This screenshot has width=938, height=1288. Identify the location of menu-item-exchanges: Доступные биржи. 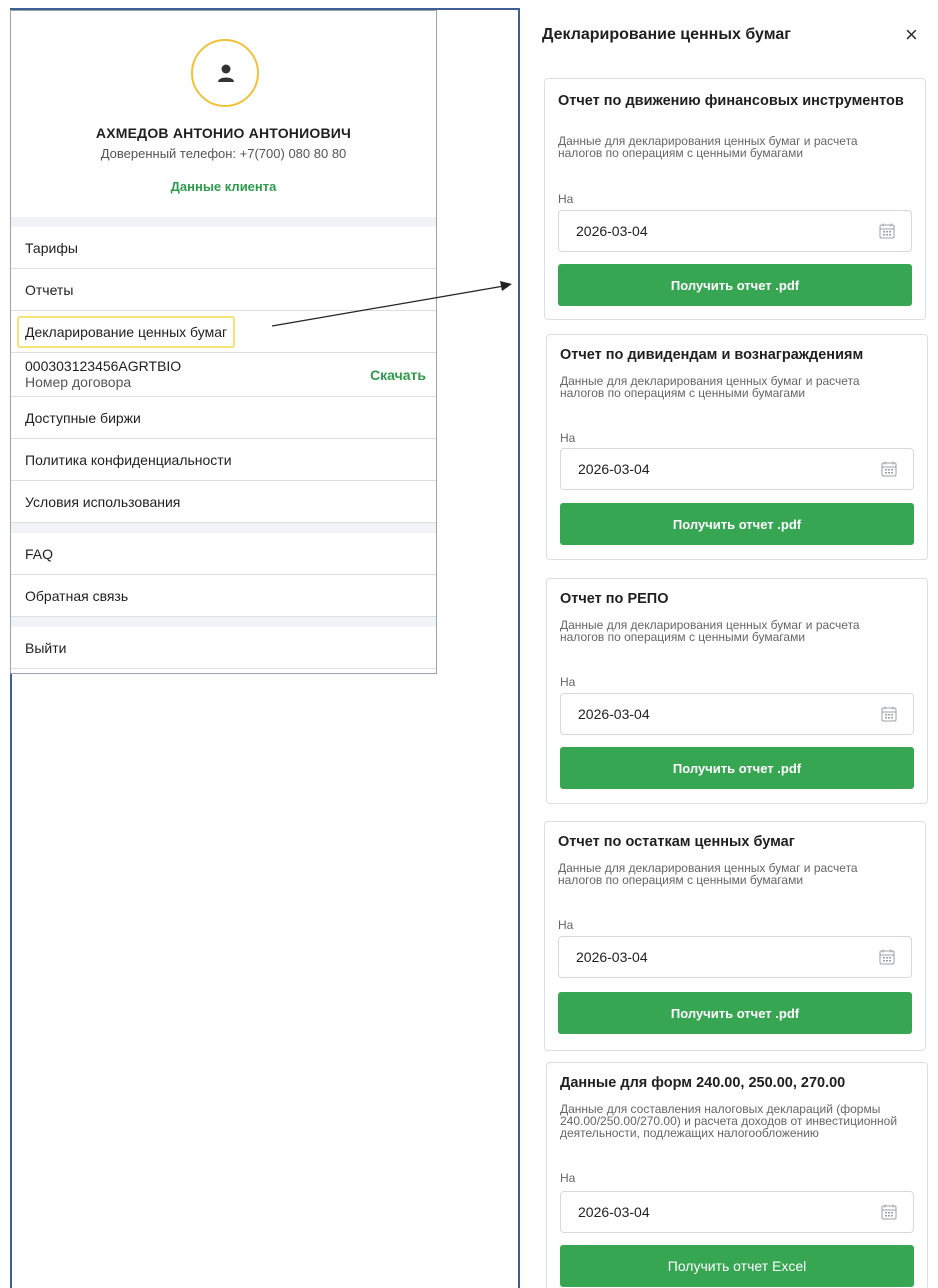
(223, 418).